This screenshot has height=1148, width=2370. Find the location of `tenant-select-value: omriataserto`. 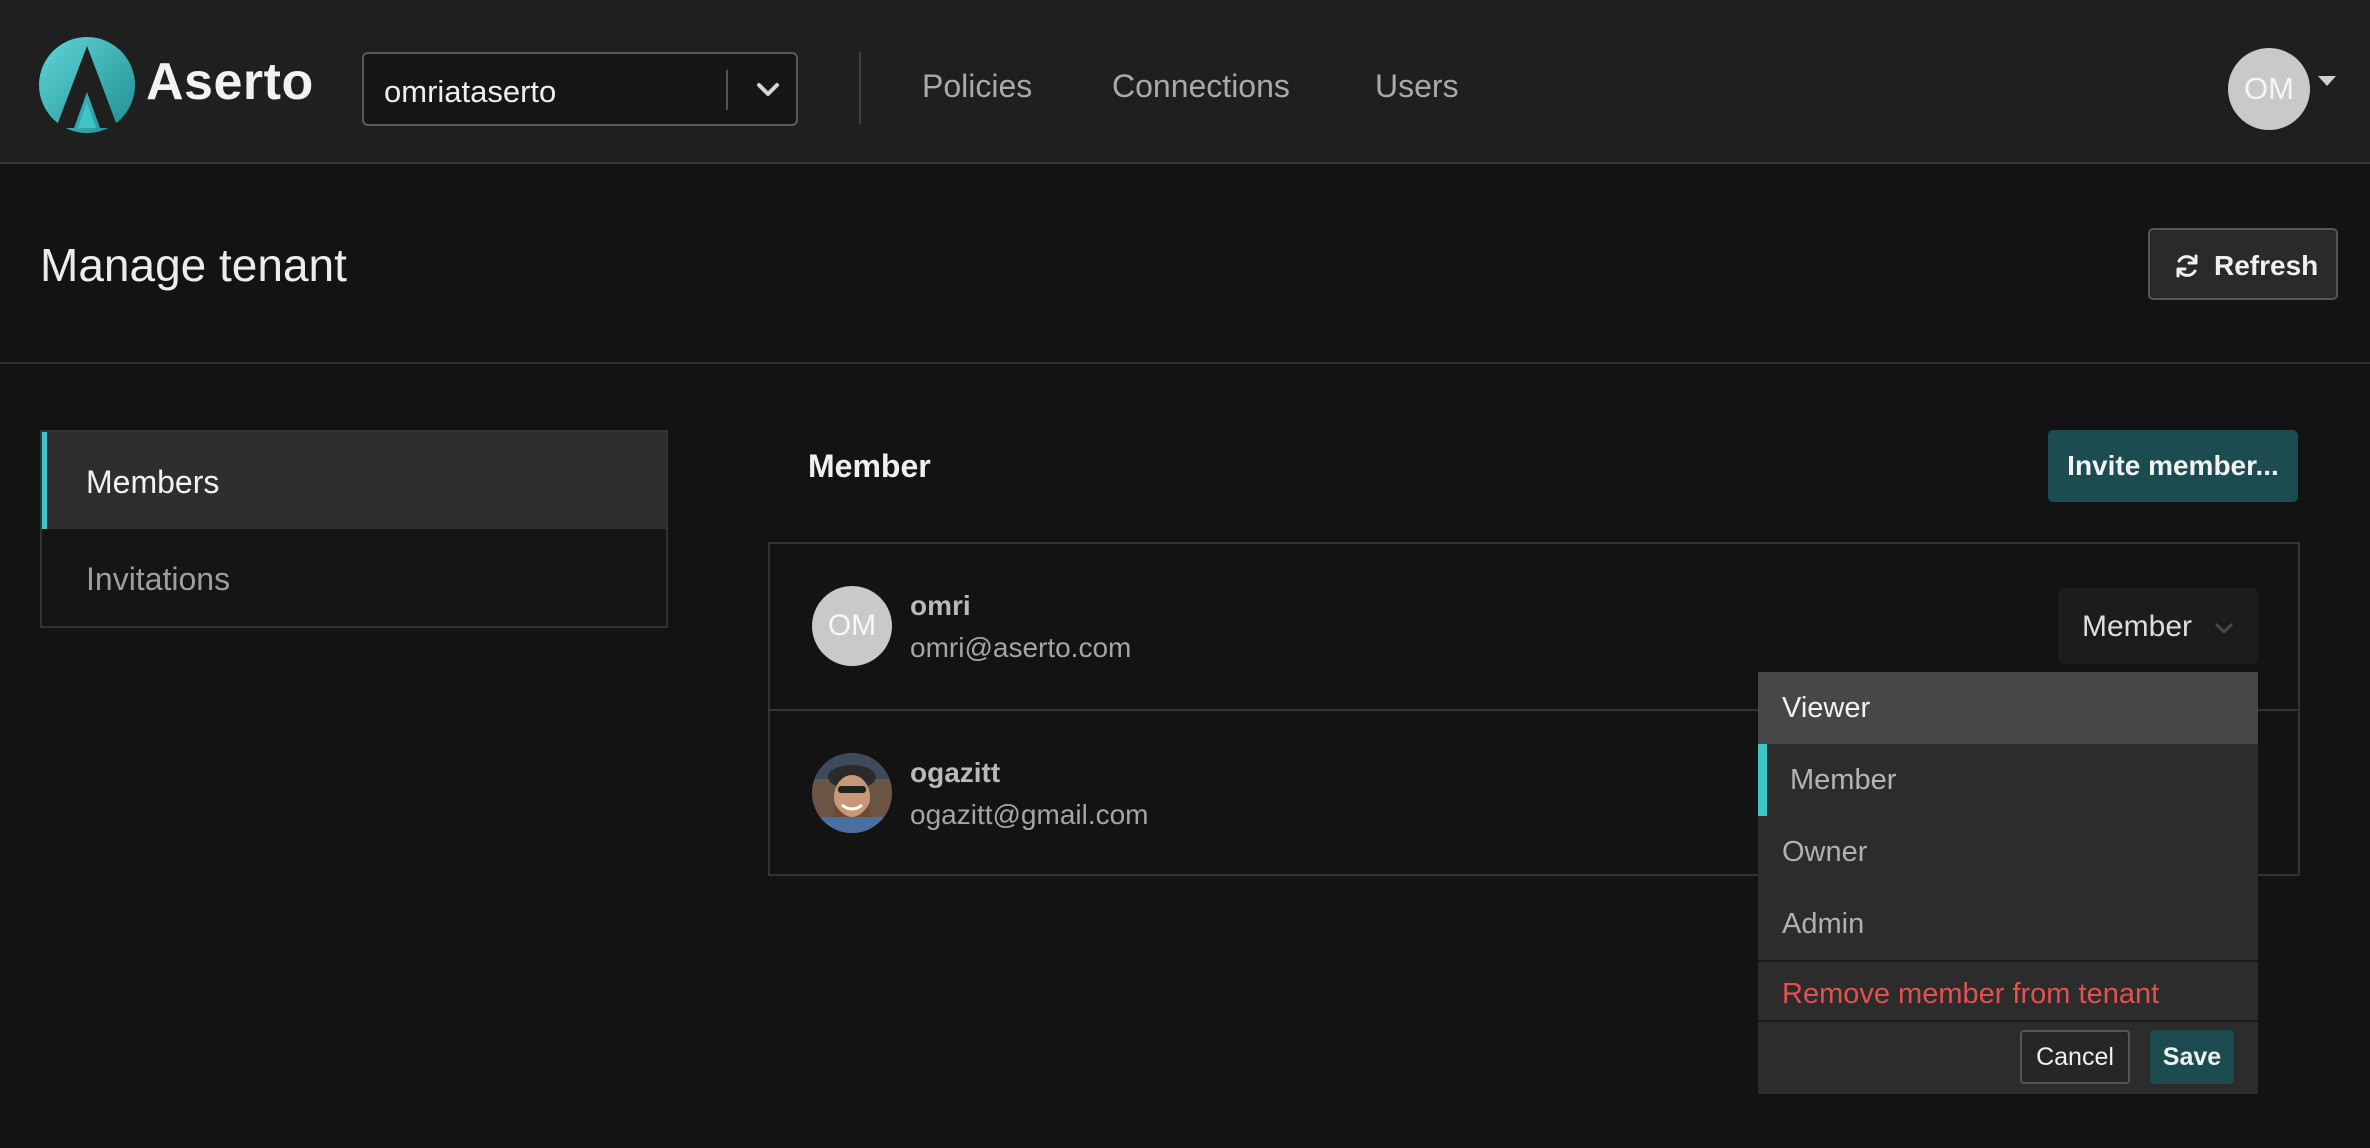

tenant-select-value: omriataserto is located at coordinates (470, 91).